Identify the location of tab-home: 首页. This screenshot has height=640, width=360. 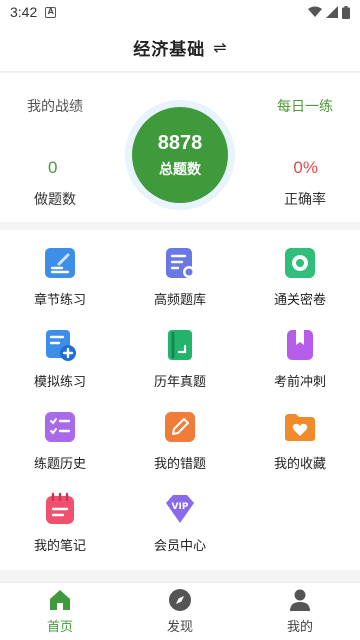
(60, 611).